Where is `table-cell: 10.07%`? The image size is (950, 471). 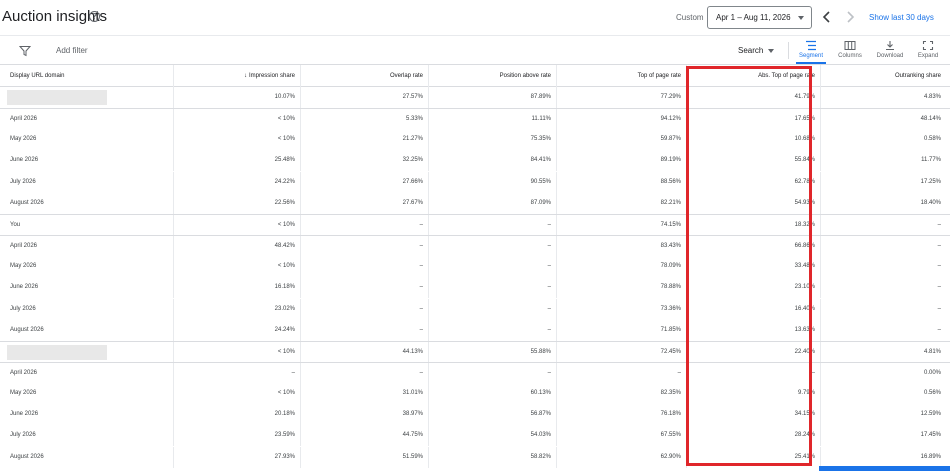 table-cell: 10.07% is located at coordinates (236, 97).